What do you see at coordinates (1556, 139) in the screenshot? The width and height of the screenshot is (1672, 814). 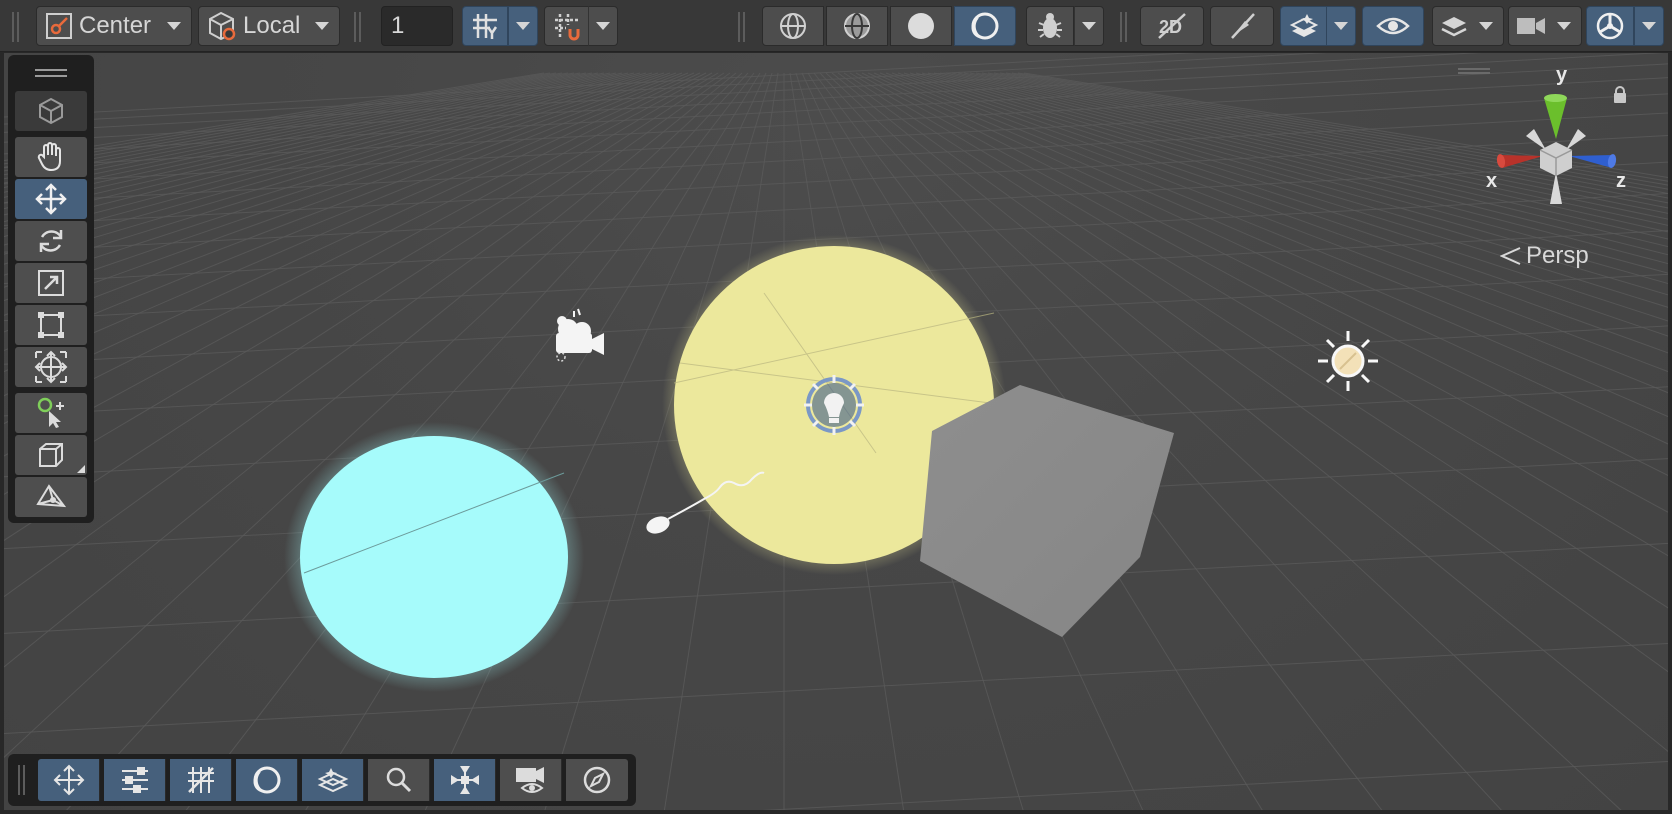 I see `orientation-gizmo: y x z` at bounding box center [1556, 139].